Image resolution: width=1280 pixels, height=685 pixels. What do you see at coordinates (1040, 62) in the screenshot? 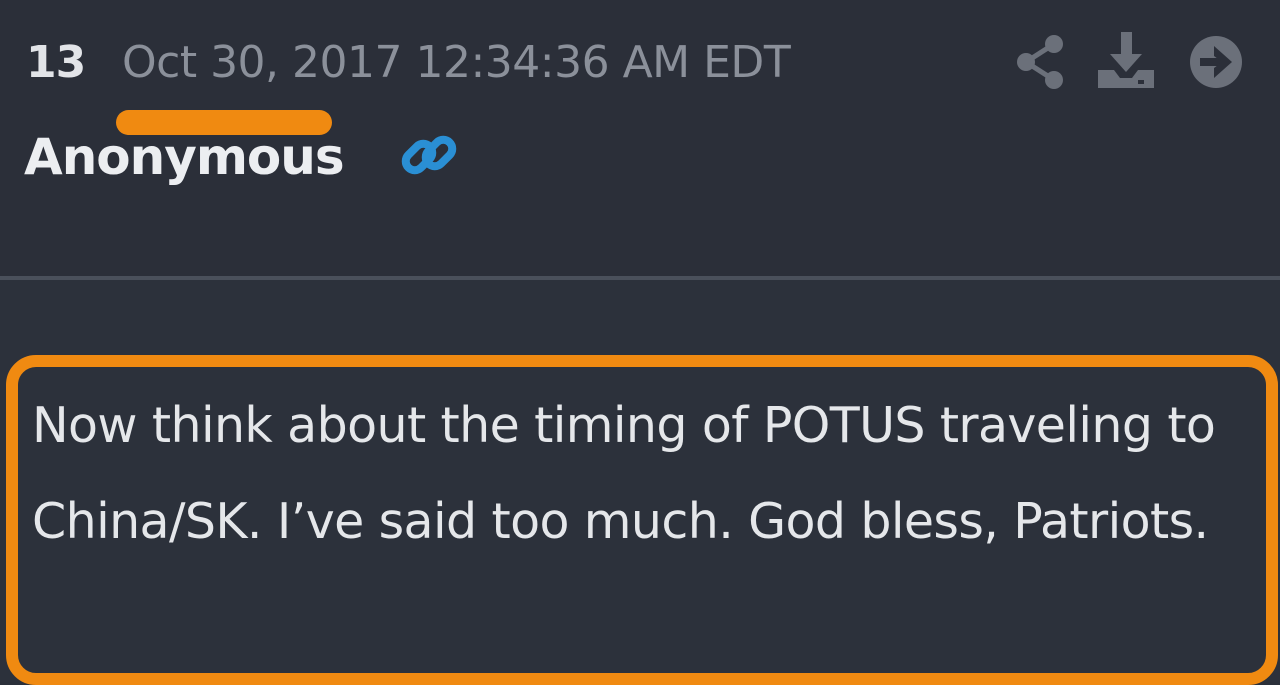
I see `share-icon` at bounding box center [1040, 62].